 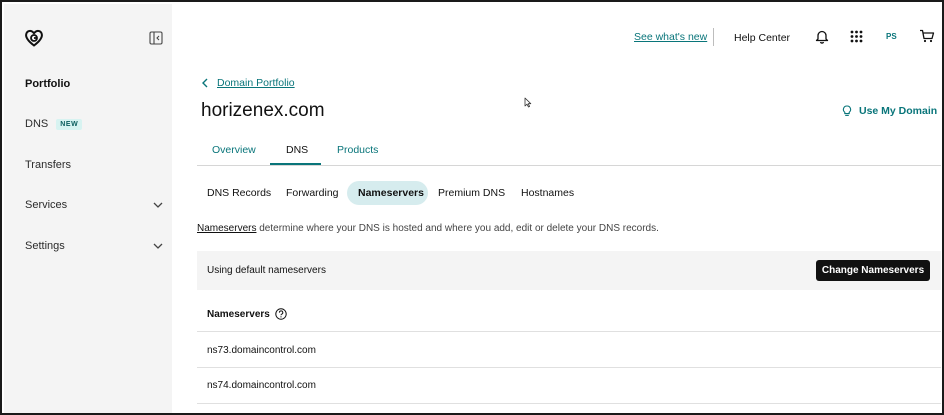 I want to click on nameservers-help-link: Nameservers, so click(x=226, y=228).